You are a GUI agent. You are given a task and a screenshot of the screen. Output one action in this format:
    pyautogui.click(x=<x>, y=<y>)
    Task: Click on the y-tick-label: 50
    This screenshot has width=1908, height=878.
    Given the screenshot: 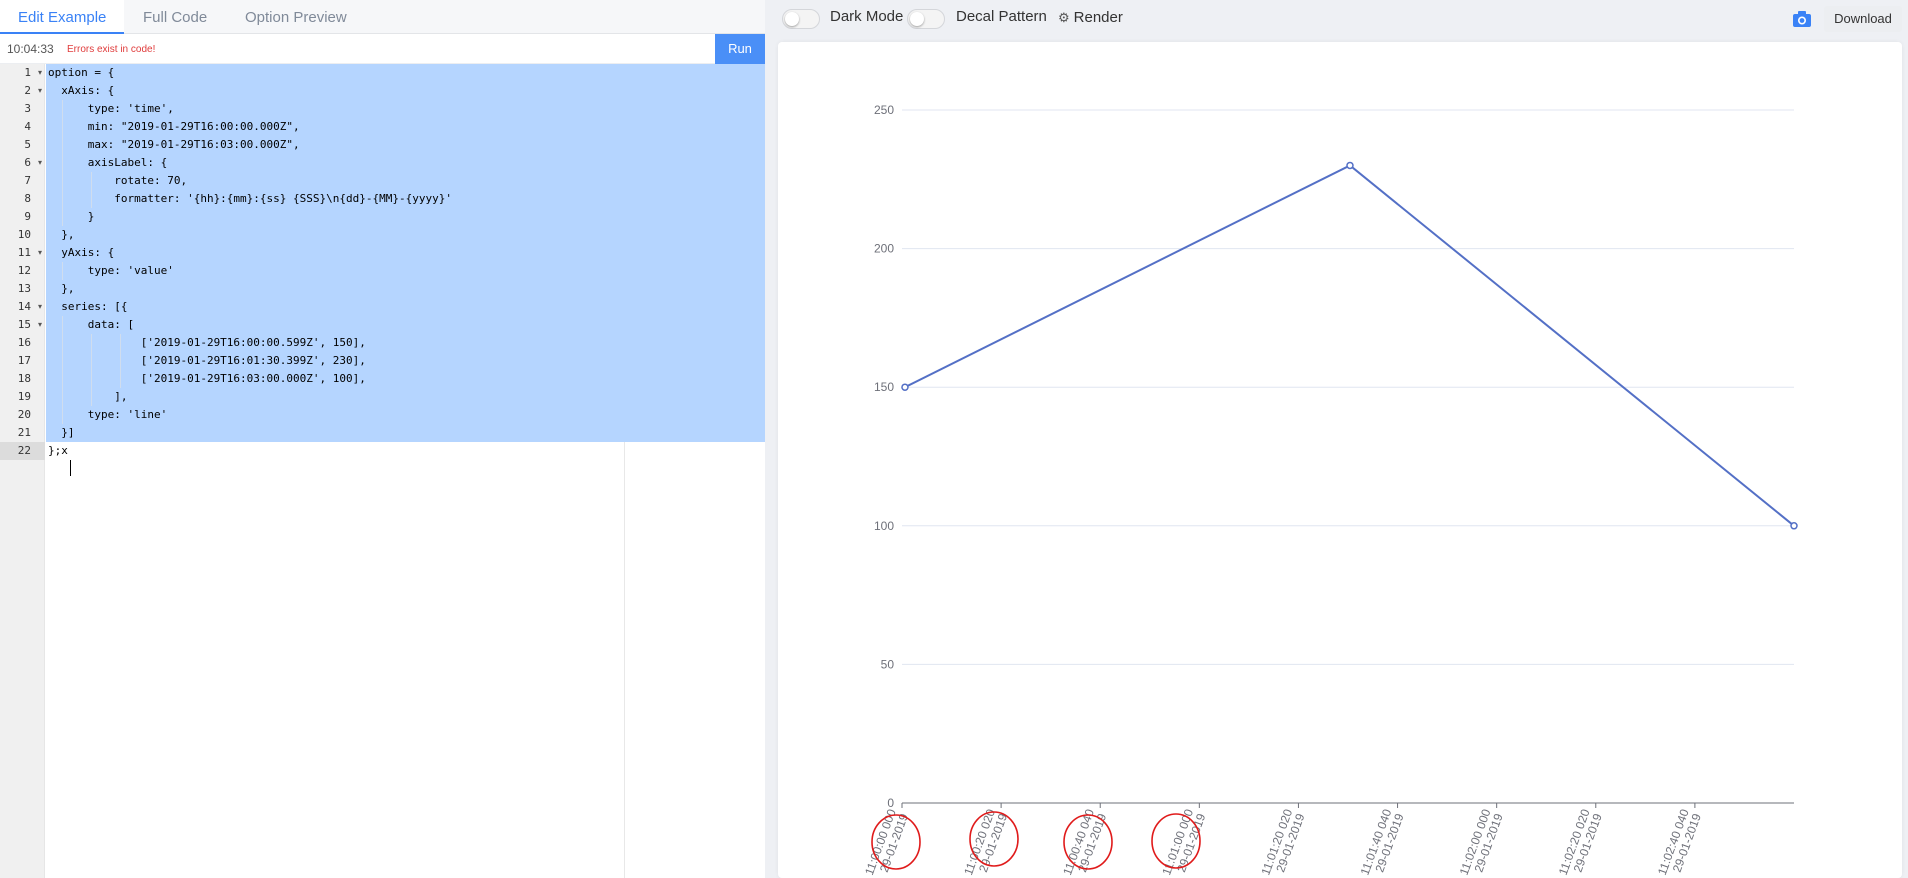 What is the action you would take?
    pyautogui.click(x=888, y=664)
    